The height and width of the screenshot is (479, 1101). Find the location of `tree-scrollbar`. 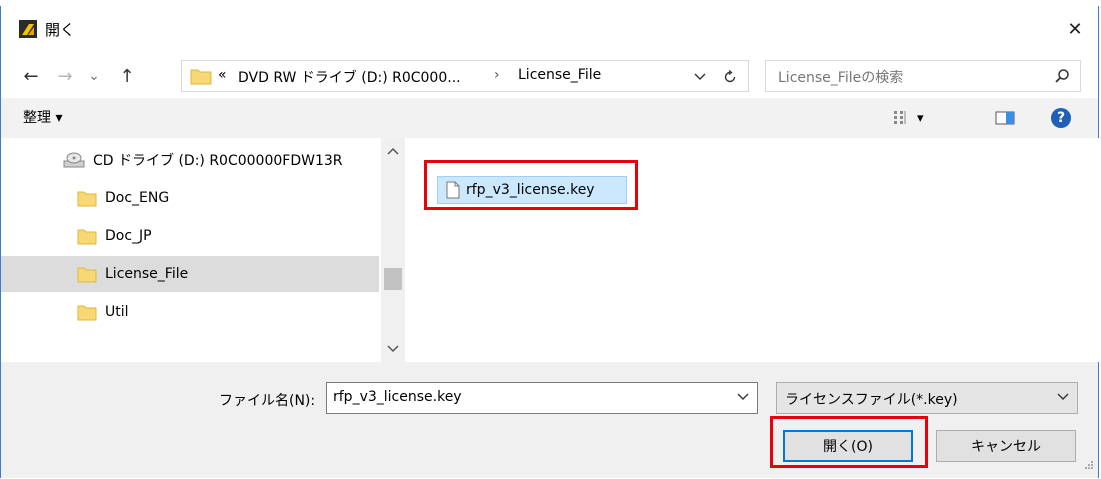

tree-scrollbar is located at coordinates (393, 250).